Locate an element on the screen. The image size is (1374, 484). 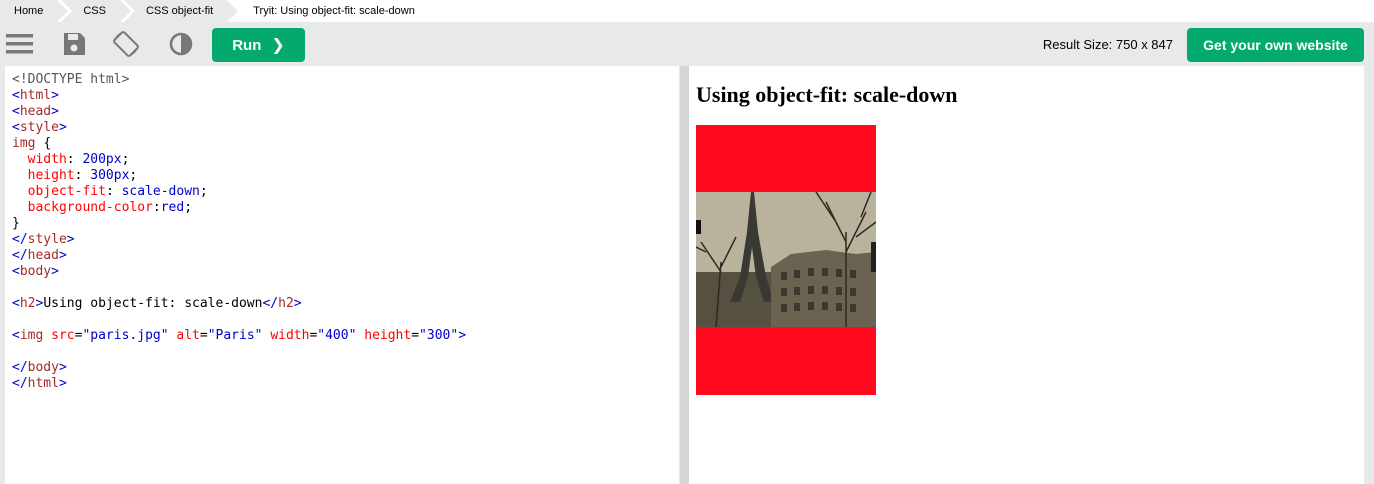
pane-divider is located at coordinates (684, 275).